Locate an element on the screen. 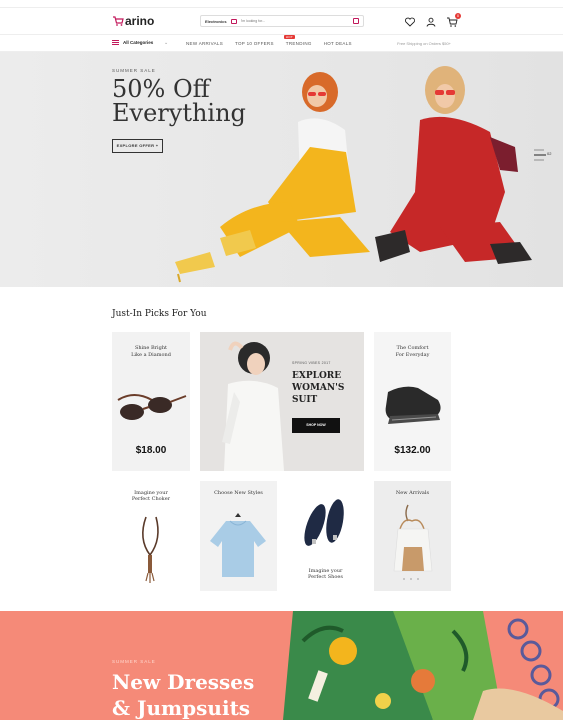 Image resolution: width=563 pixels, height=720 pixels. search-icon is located at coordinates (356, 21).